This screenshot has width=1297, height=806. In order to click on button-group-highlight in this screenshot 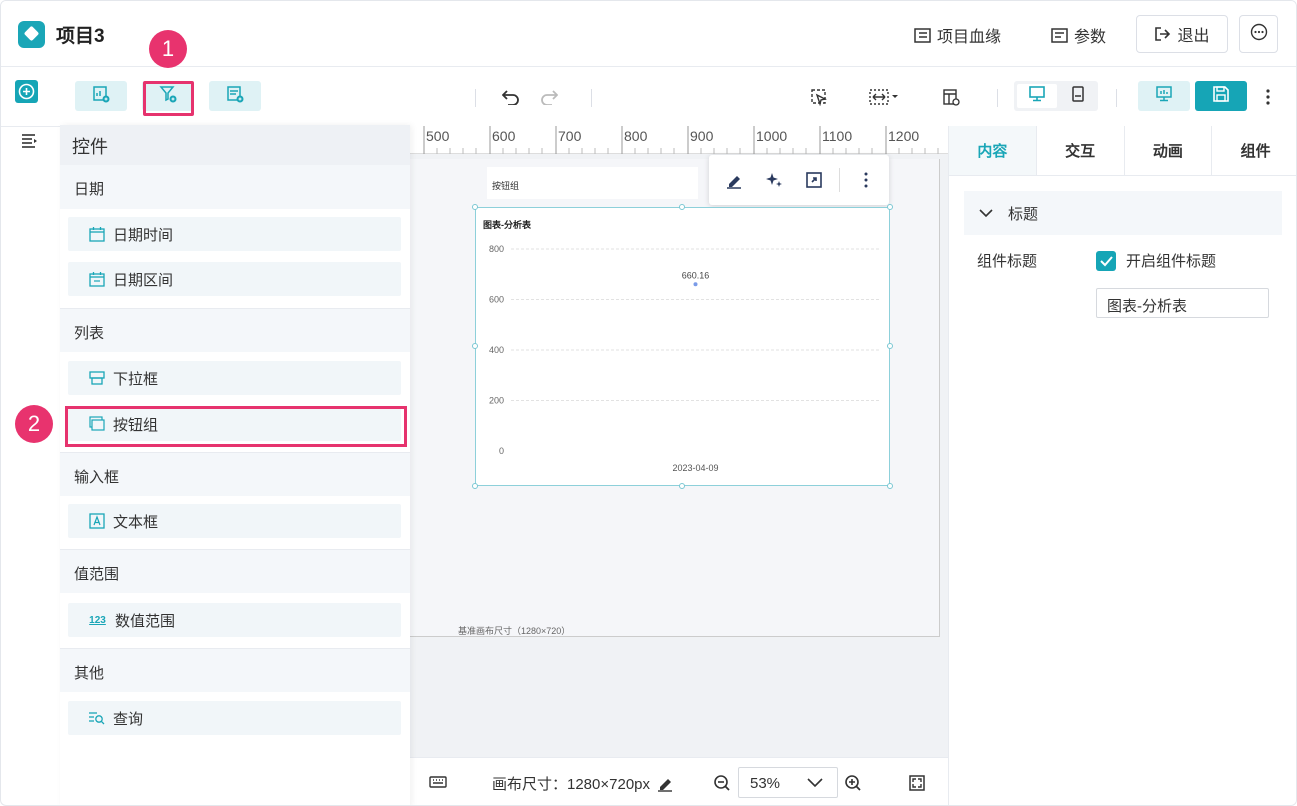, I will do `click(236, 426)`.